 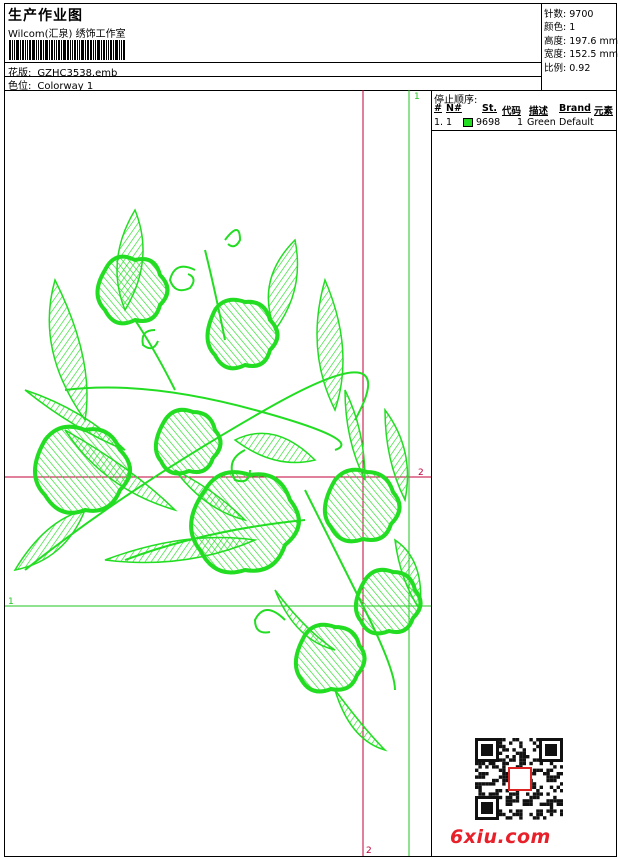 What do you see at coordinates (468, 122) in the screenshot?
I see `thread-swatch` at bounding box center [468, 122].